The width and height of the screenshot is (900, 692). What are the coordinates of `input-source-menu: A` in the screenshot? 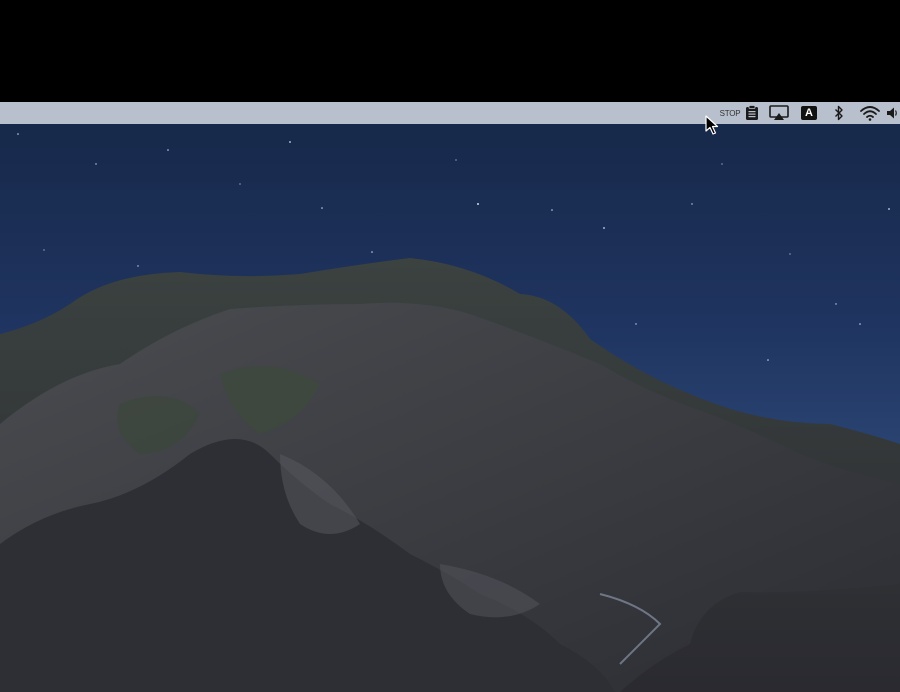 It's located at (809, 113).